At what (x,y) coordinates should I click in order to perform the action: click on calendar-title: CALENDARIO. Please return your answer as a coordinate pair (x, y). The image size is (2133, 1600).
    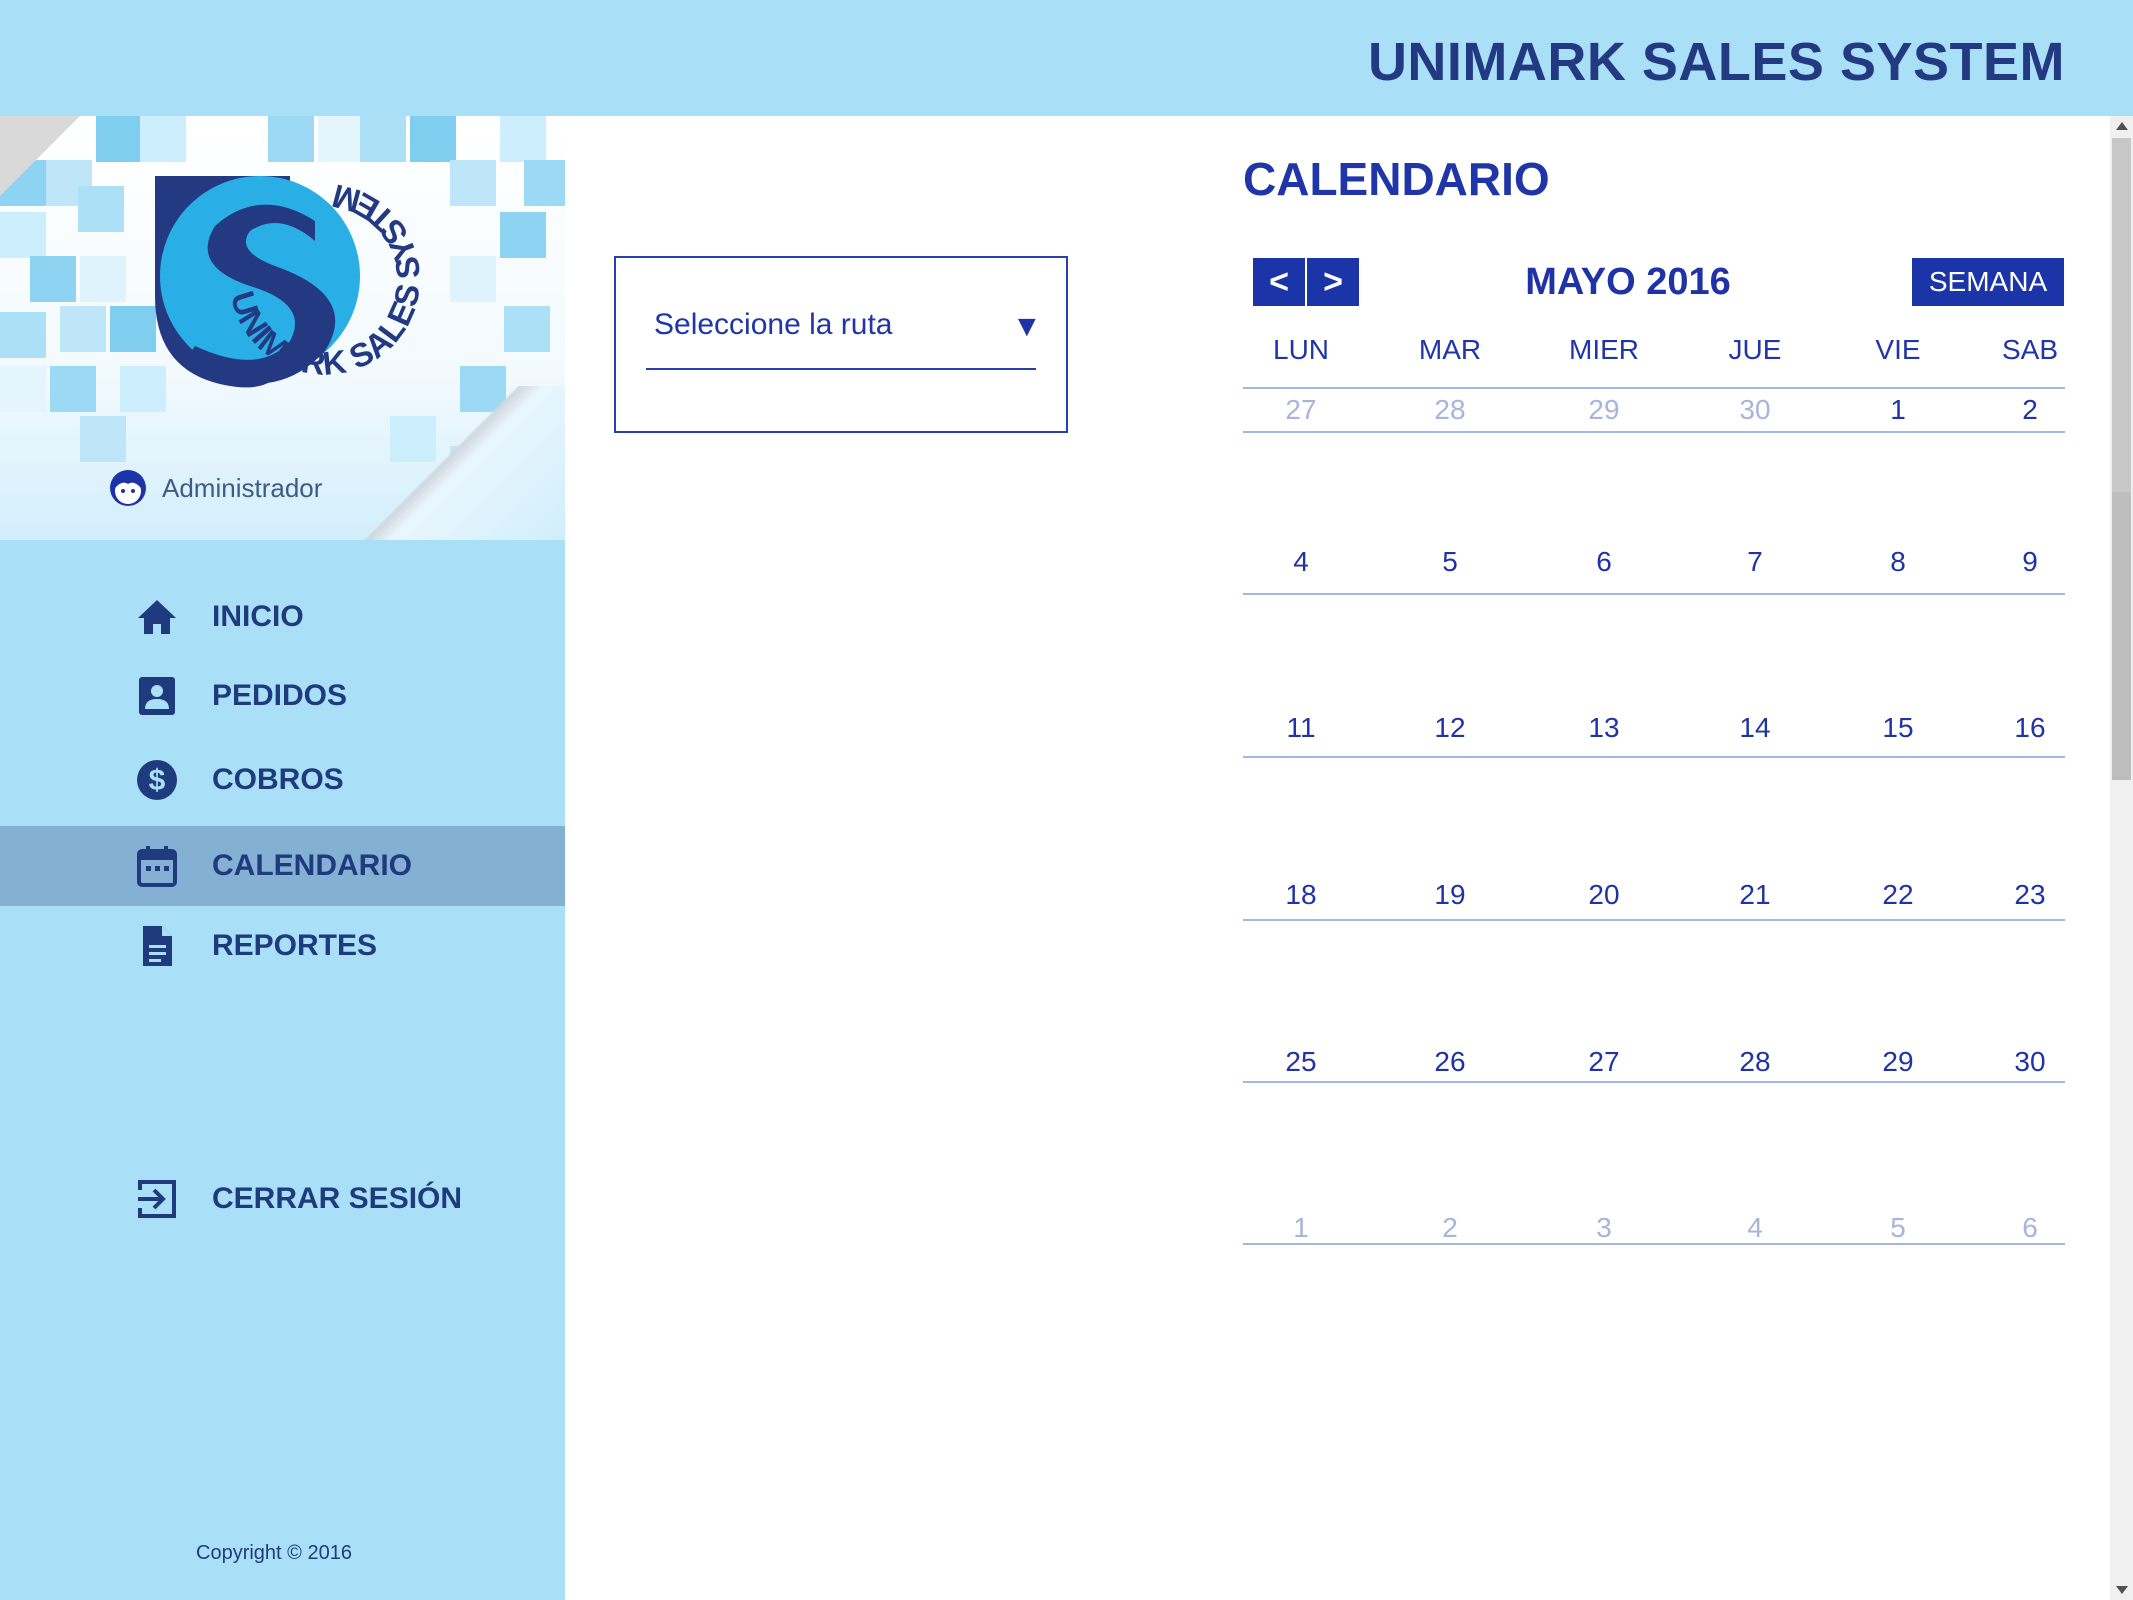
    Looking at the image, I should click on (1396, 179).